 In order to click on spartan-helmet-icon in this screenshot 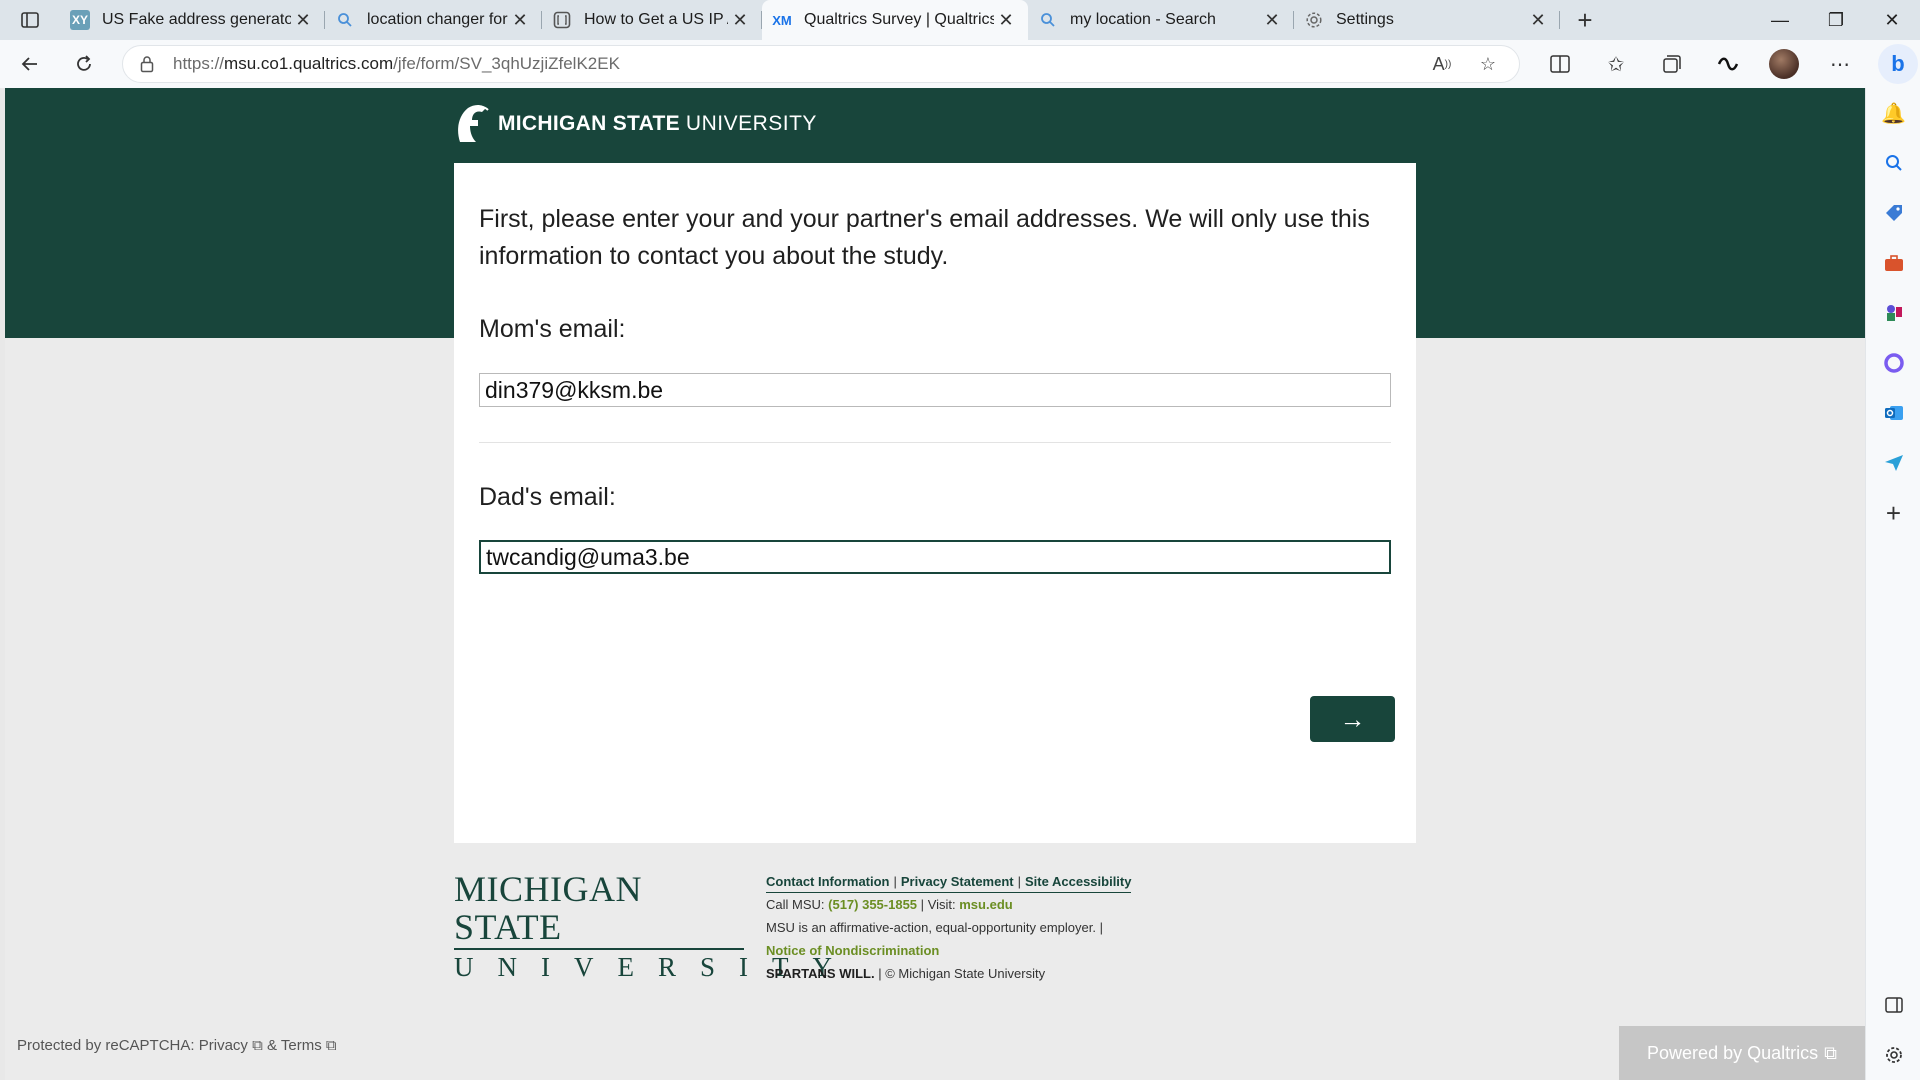, I will do `click(473, 123)`.